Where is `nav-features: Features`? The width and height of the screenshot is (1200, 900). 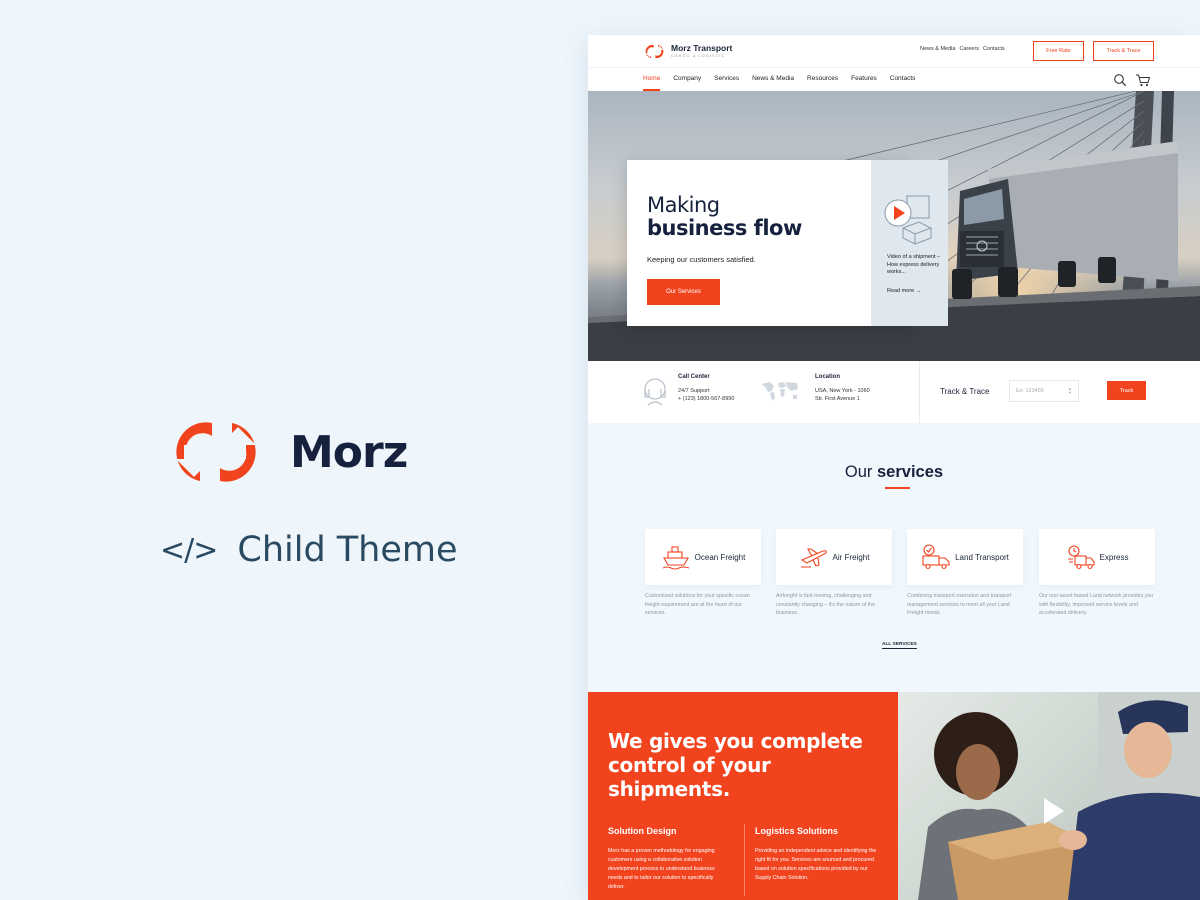
nav-features: Features is located at coordinates (864, 78).